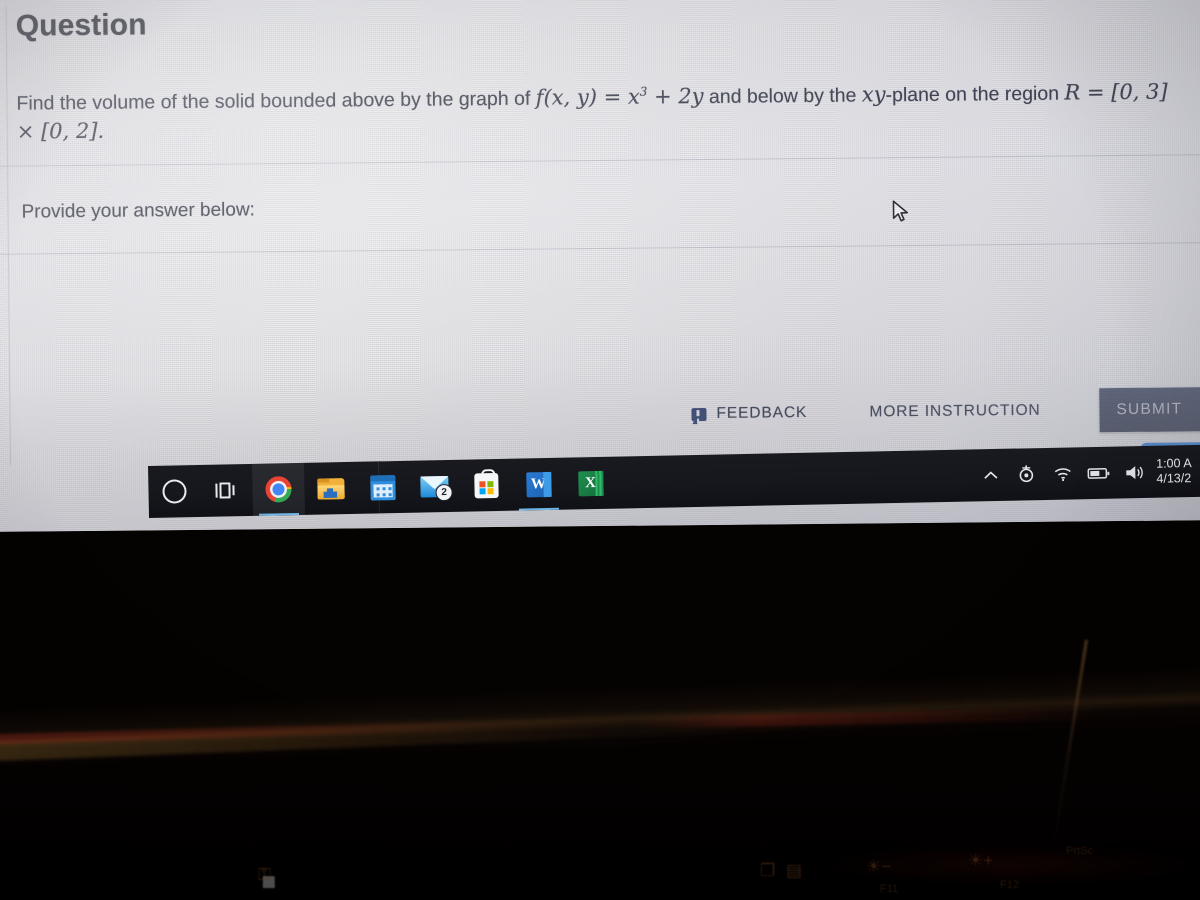  What do you see at coordinates (782, 96) in the screenshot?
I see `question-text-part-2: and below by the` at bounding box center [782, 96].